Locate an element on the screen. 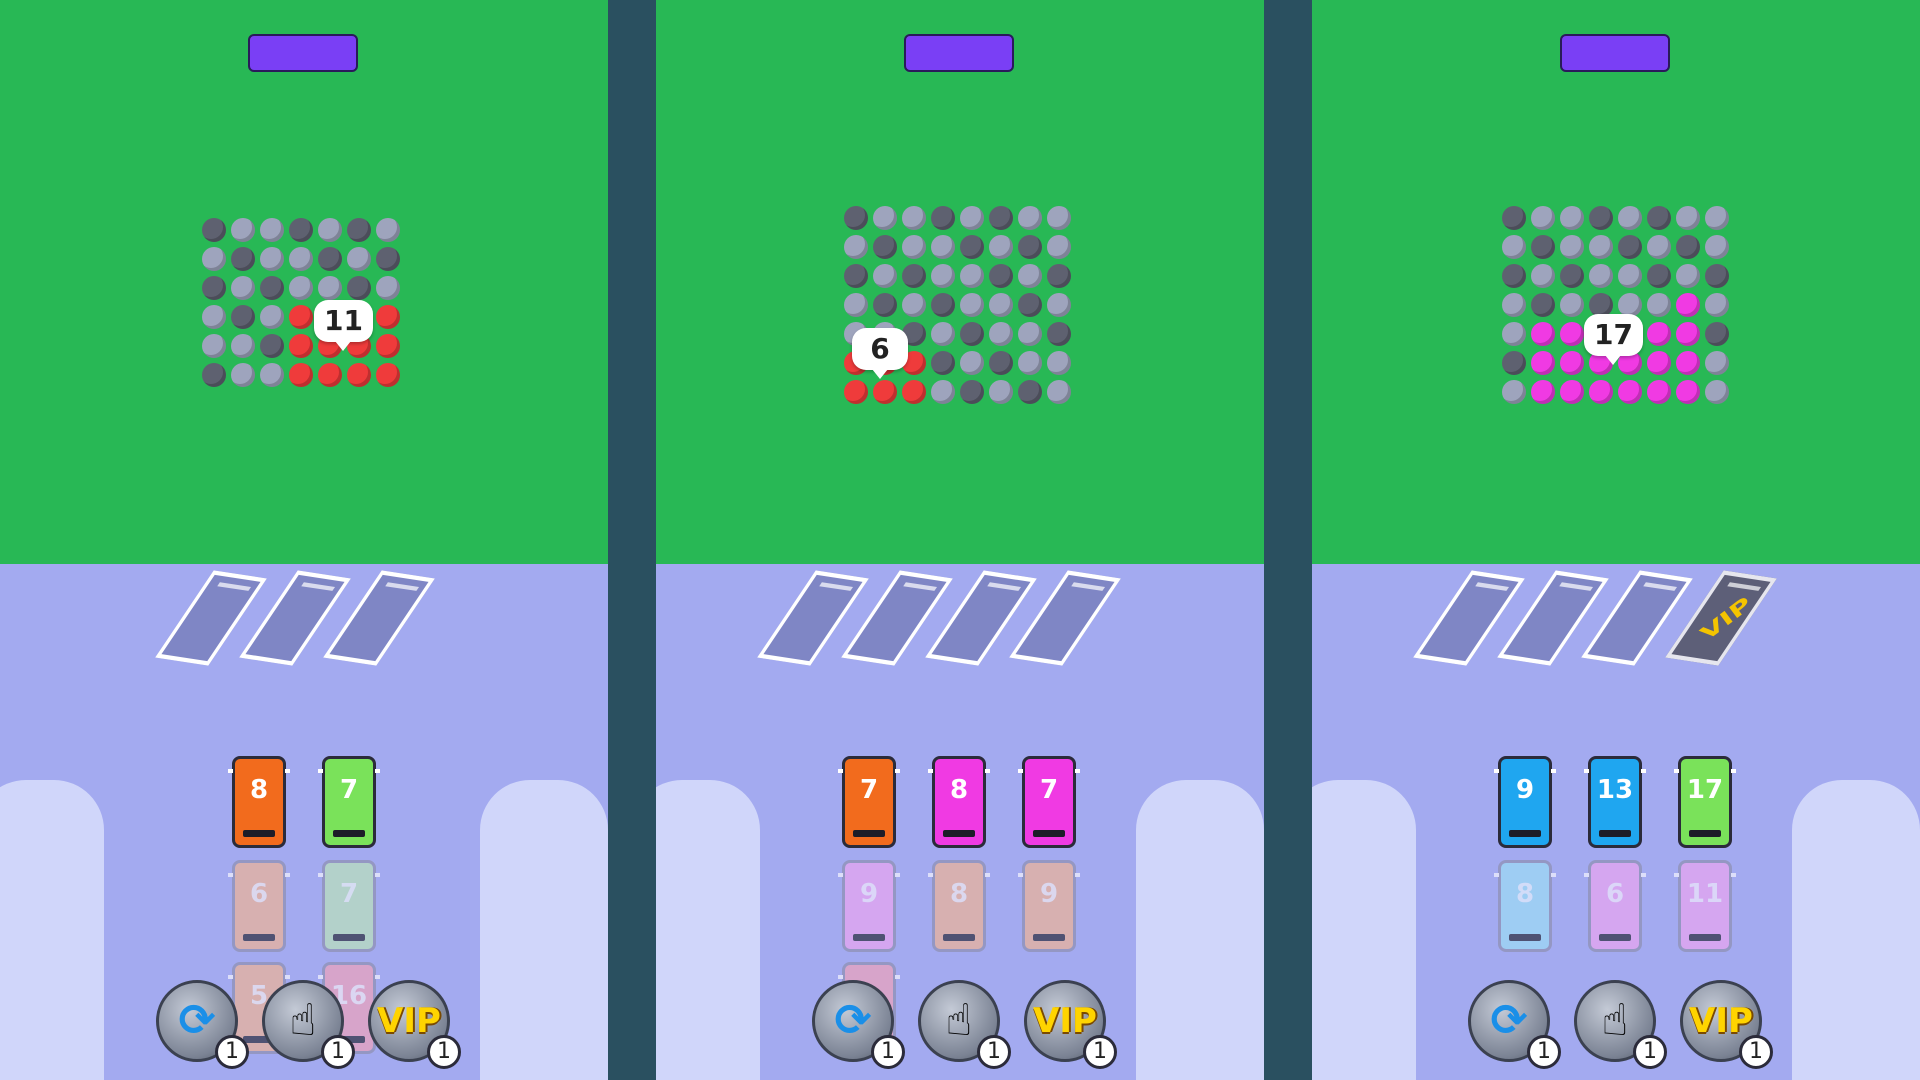 This screenshot has width=1920, height=1080. crowd-count-bubble: 11 is located at coordinates (343, 325).